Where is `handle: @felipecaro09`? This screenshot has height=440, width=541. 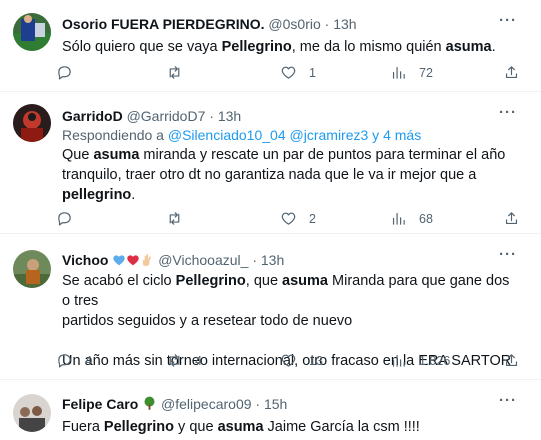
handle: @felipecaro09 is located at coordinates (206, 404).